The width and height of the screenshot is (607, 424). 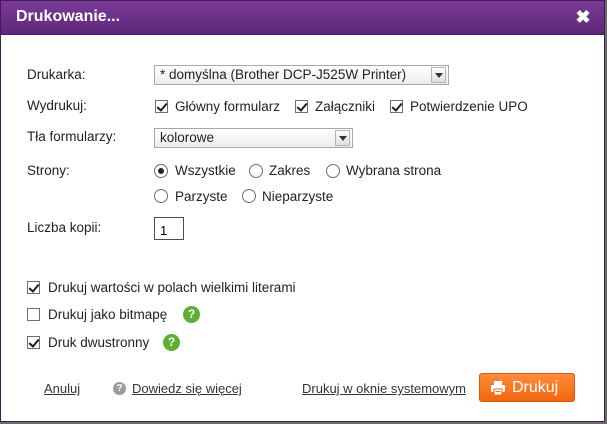 What do you see at coordinates (249, 196) in the screenshot?
I see `radio-odd-pages` at bounding box center [249, 196].